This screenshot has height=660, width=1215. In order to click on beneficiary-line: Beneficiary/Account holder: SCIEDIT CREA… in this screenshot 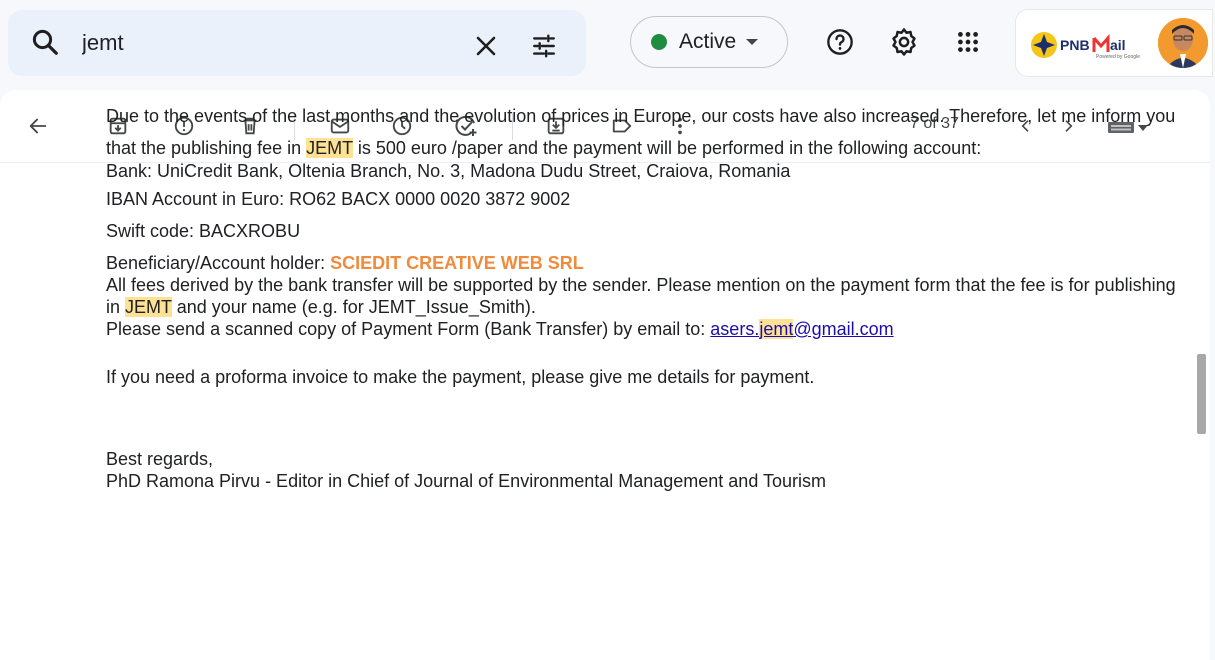, I will do `click(646, 263)`.